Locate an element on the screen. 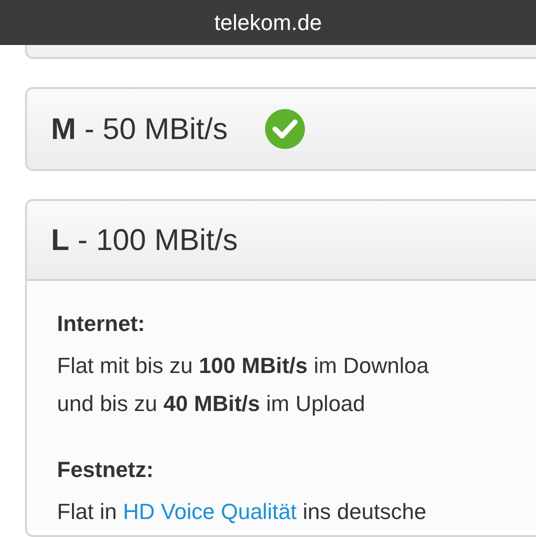 The height and width of the screenshot is (537, 536). plan-header: L - 100 MBit/s is located at coordinates (281, 241).